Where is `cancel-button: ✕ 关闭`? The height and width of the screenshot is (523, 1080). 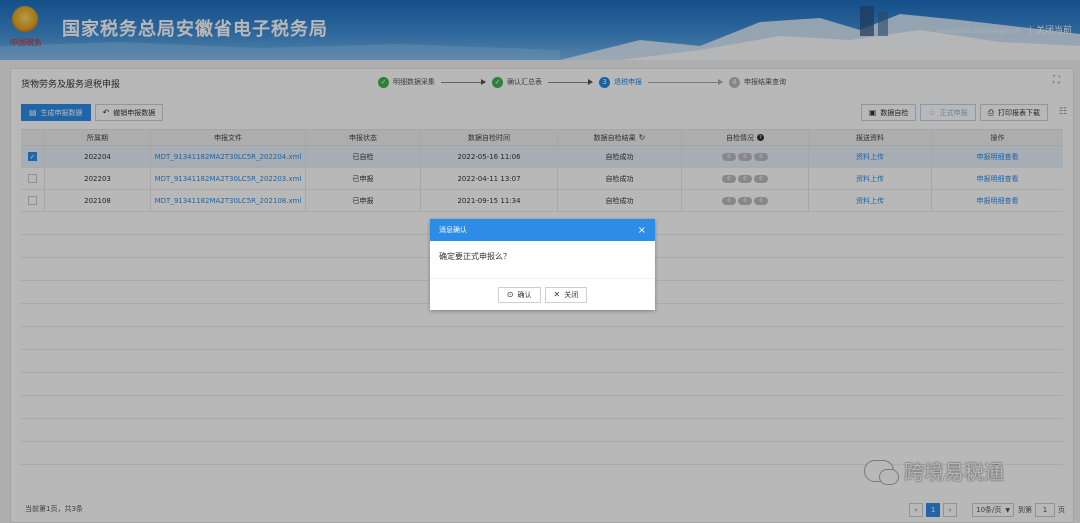 cancel-button: ✕ 关闭 is located at coordinates (566, 294).